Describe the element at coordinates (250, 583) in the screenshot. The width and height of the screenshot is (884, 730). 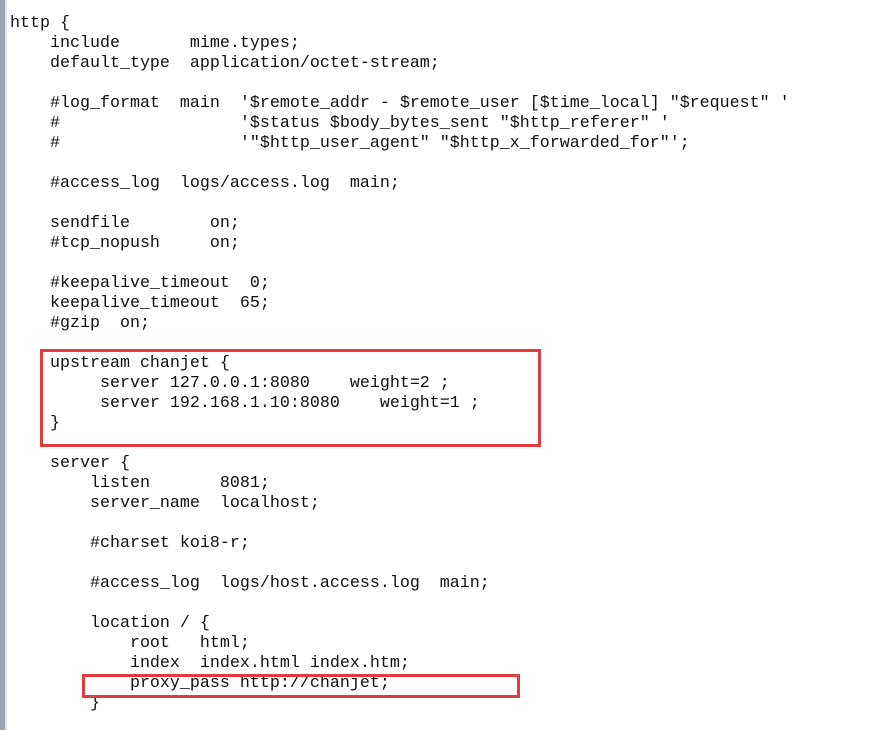
I see `code-line: #access_log logs/host.access.log main;` at that location.